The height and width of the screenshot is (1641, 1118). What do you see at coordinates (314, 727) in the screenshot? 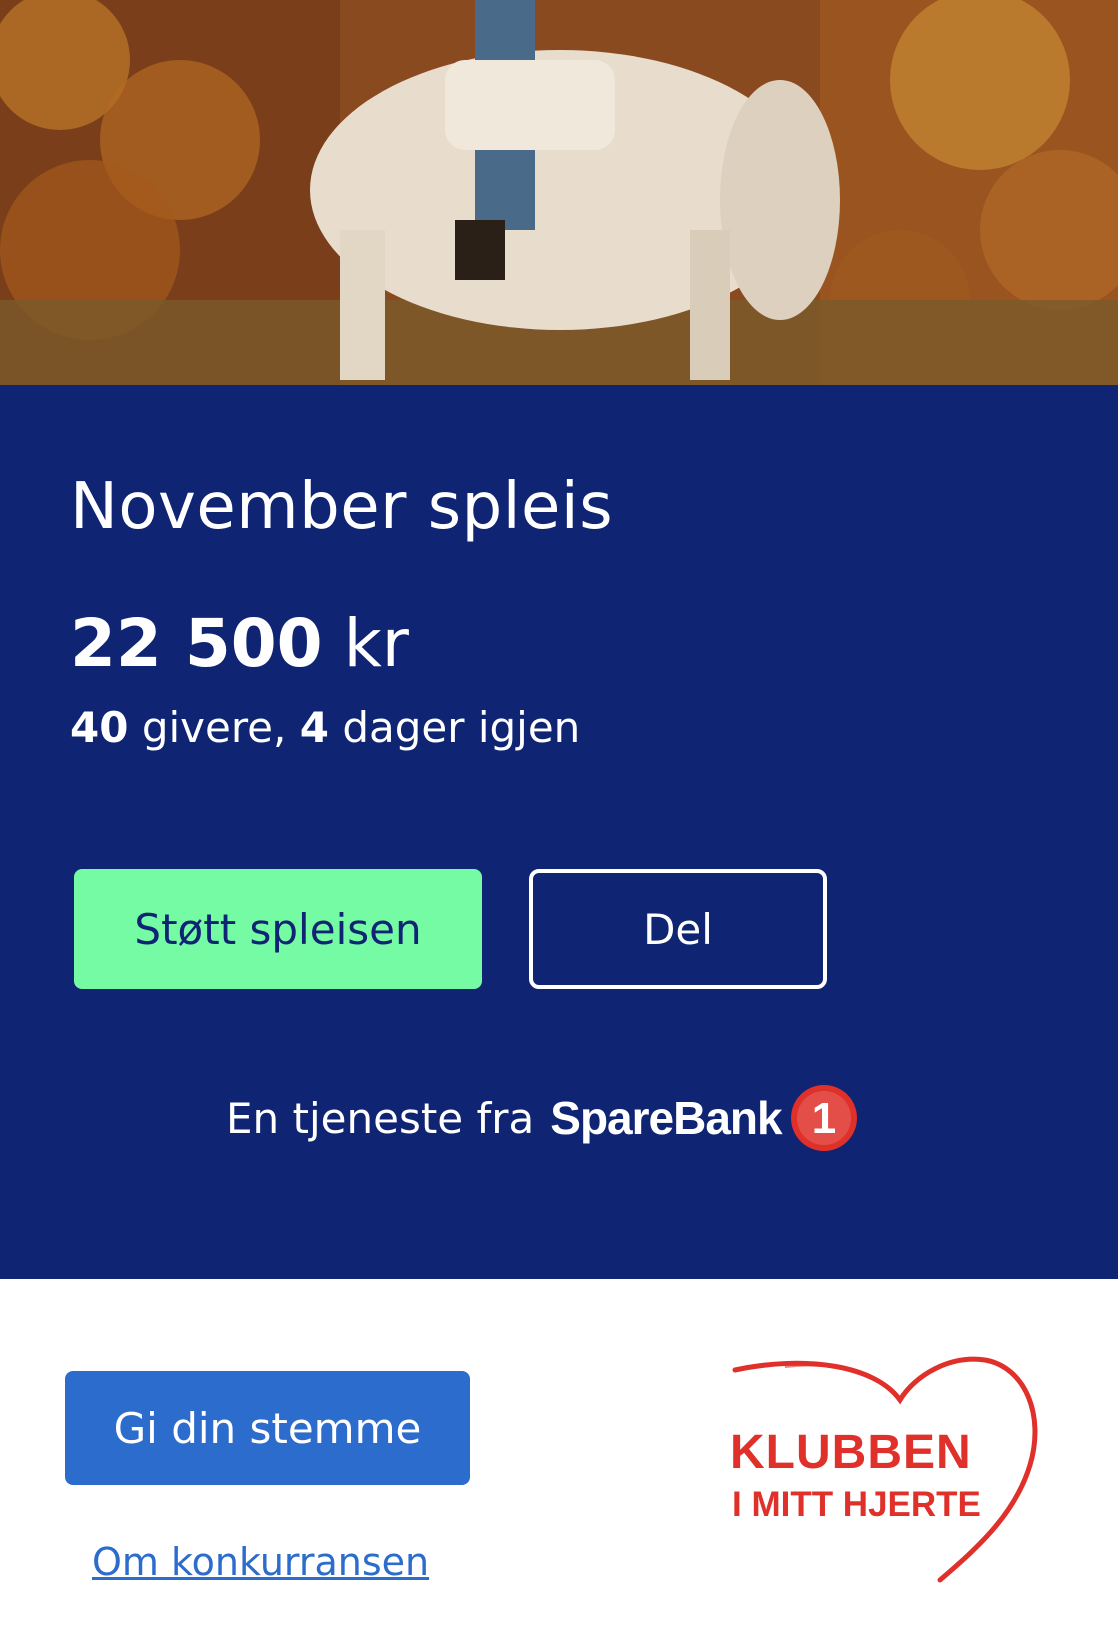
I see `days-count: 4` at bounding box center [314, 727].